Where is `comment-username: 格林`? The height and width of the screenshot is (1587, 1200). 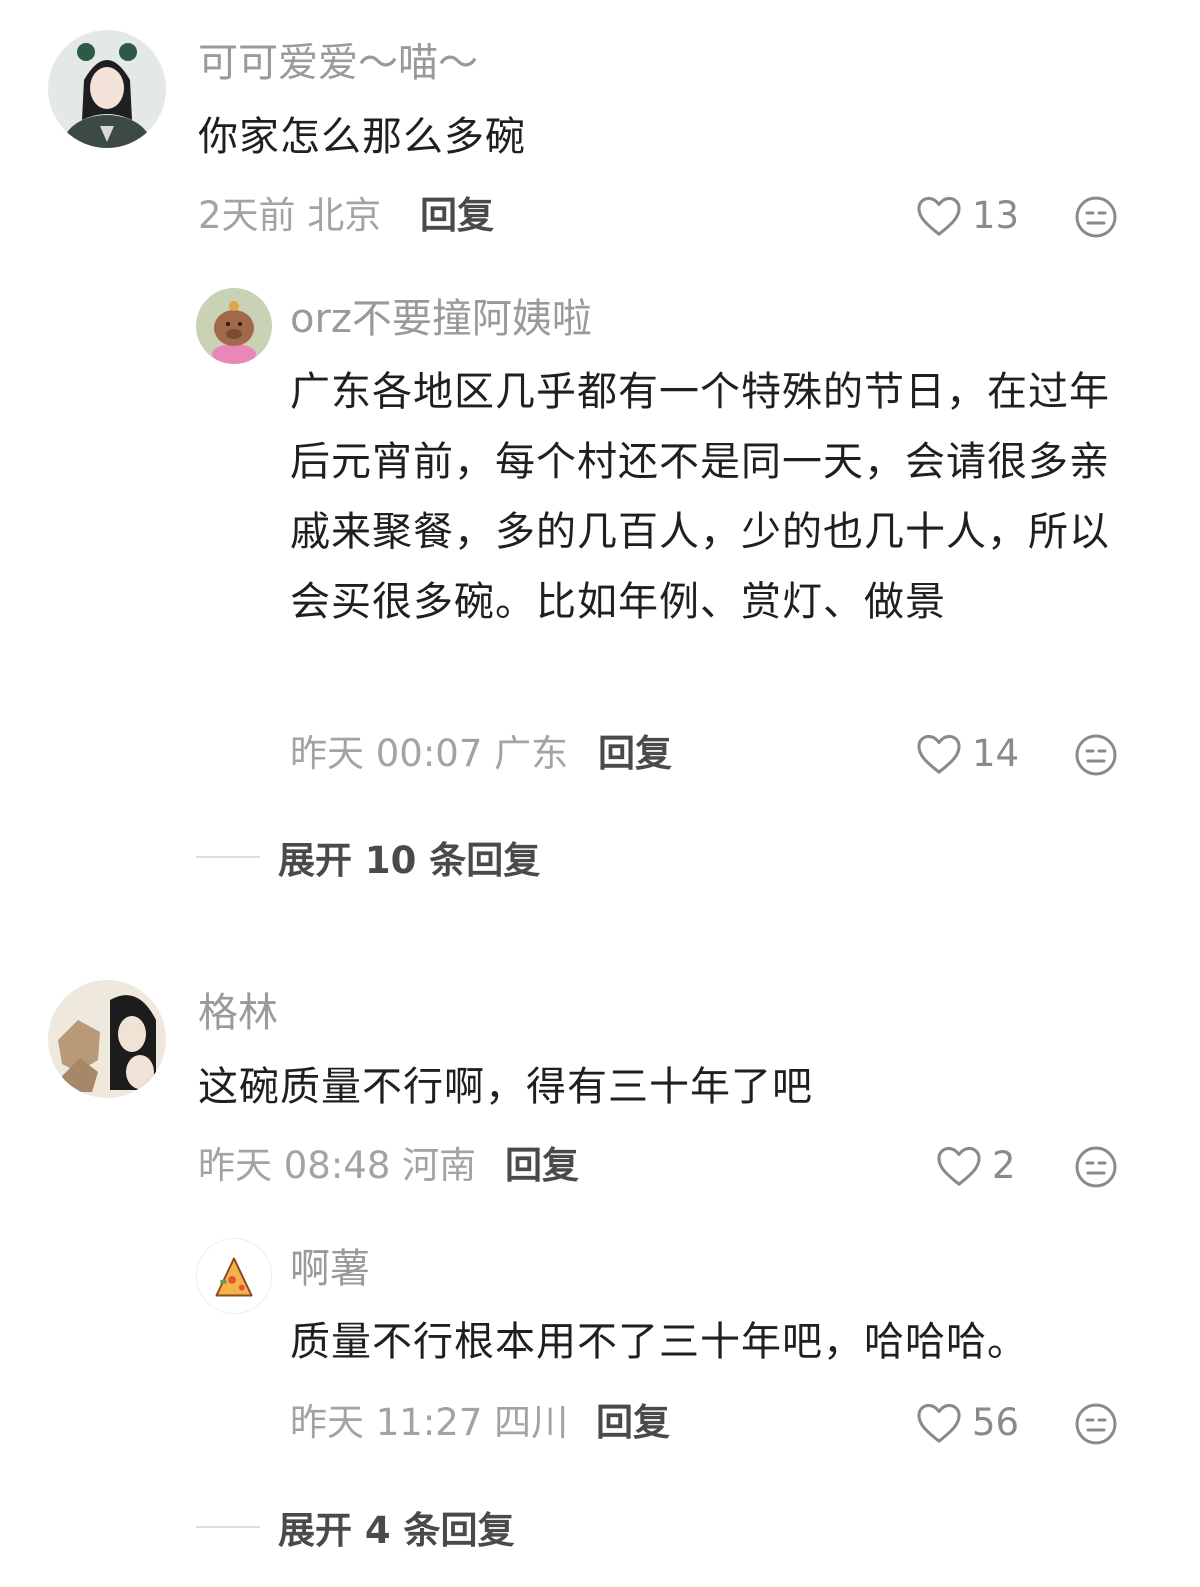
comment-username: 格林 is located at coordinates (238, 1013).